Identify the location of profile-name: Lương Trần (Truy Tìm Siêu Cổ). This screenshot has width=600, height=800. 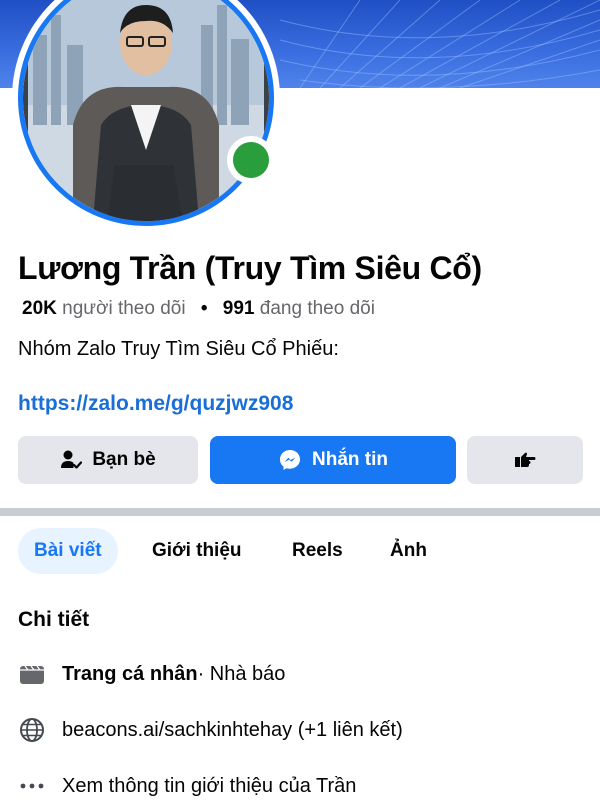
(250, 268).